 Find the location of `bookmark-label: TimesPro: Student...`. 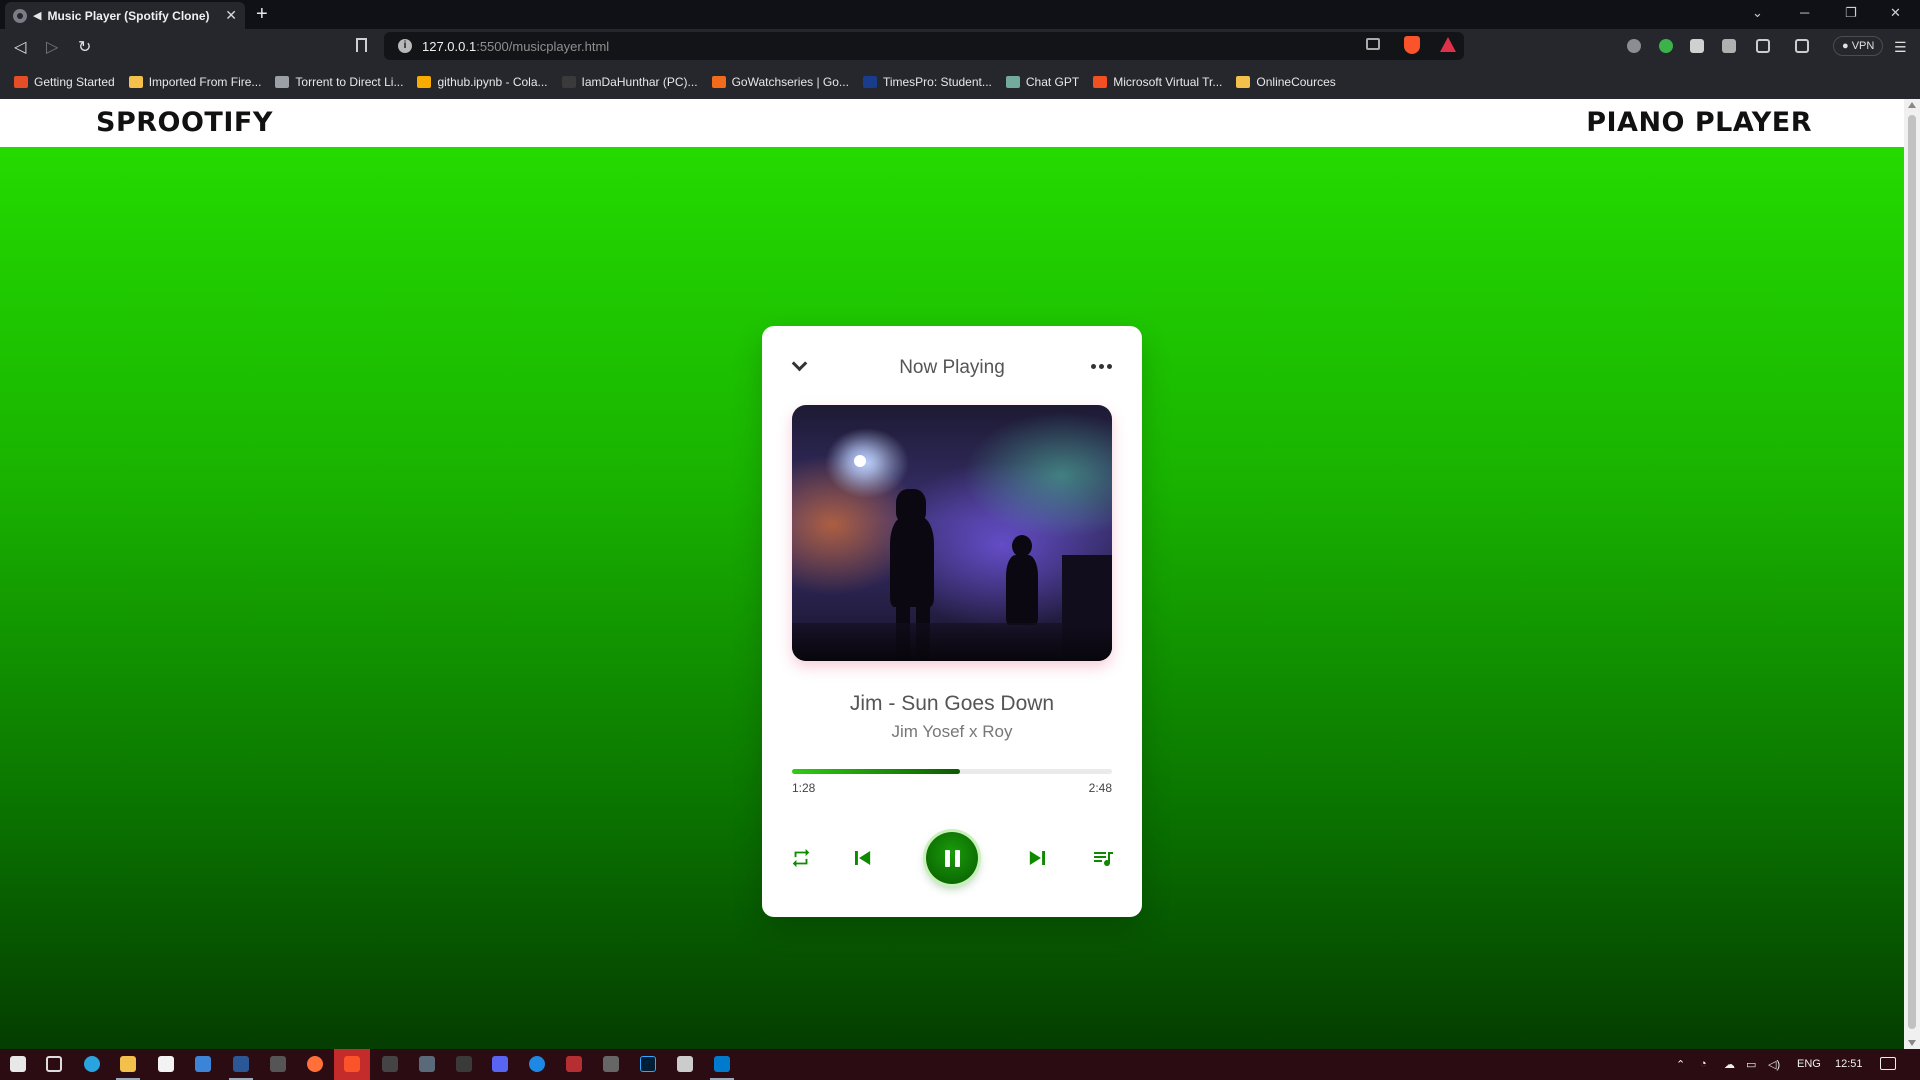

bookmark-label: TimesPro: Student... is located at coordinates (937, 82).